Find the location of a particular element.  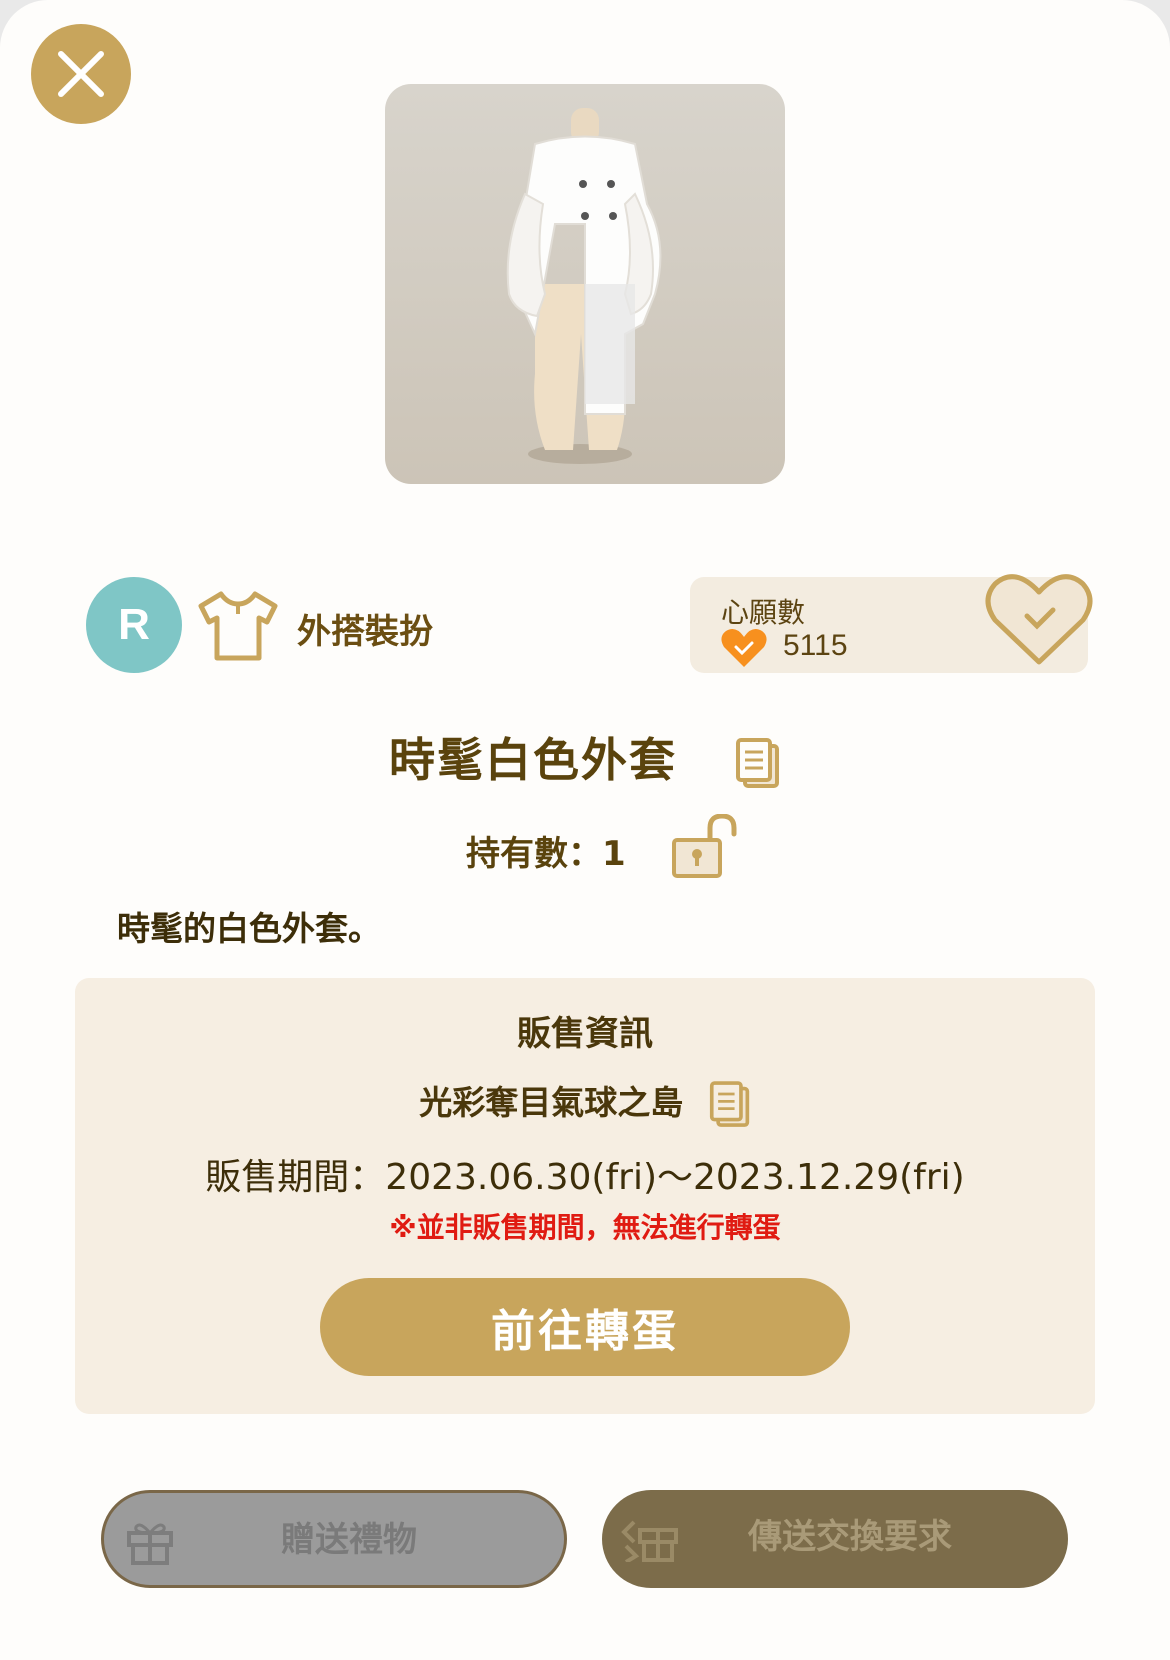

shirt-icon is located at coordinates (238, 626).